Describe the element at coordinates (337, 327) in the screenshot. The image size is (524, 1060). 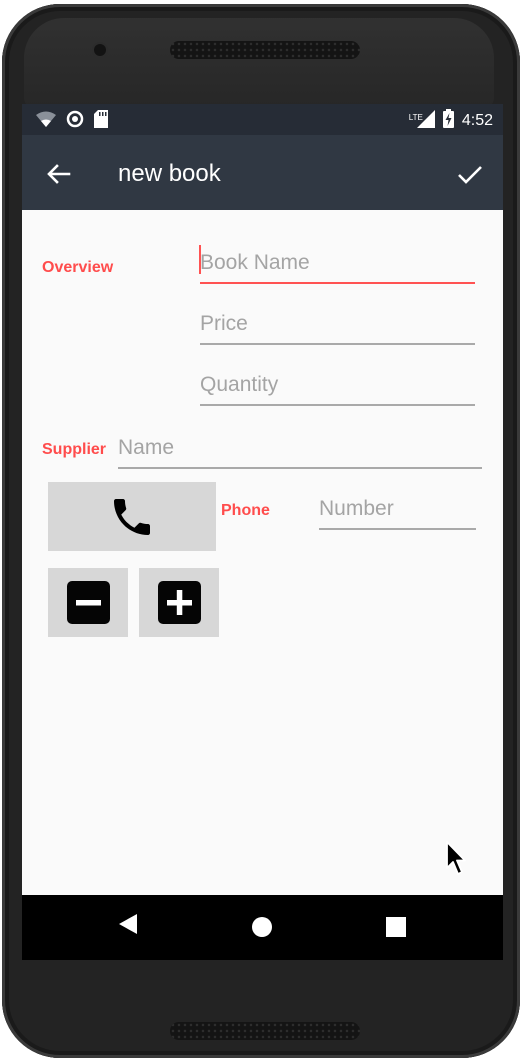
I see `price-input` at that location.